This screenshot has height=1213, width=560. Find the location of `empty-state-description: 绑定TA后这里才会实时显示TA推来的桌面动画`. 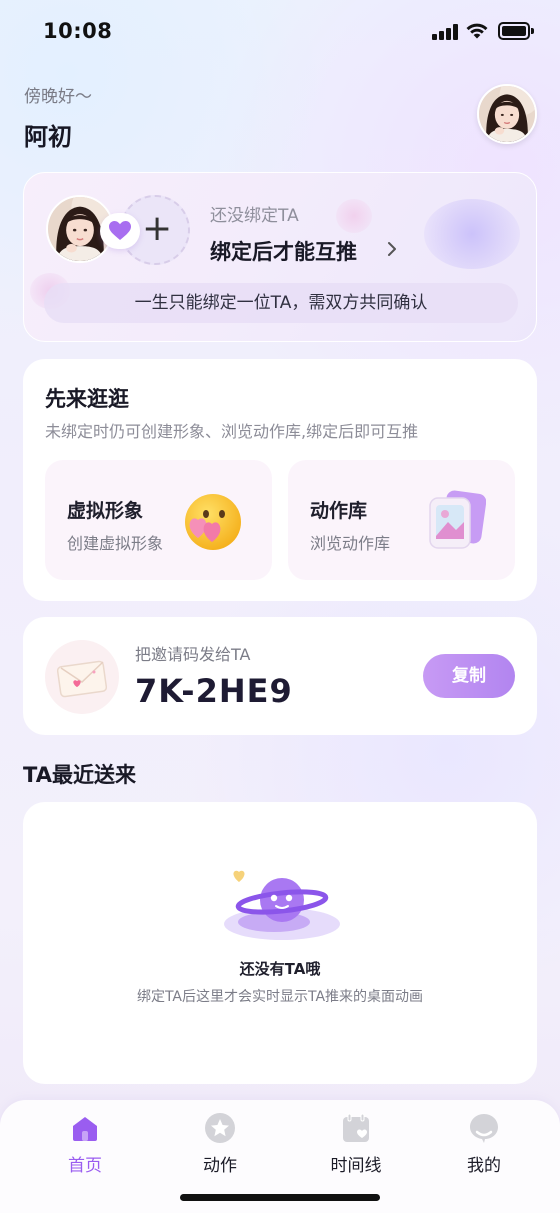

empty-state-description: 绑定TA后这里才会实时显示TA推来的桌面动画 is located at coordinates (280, 997).